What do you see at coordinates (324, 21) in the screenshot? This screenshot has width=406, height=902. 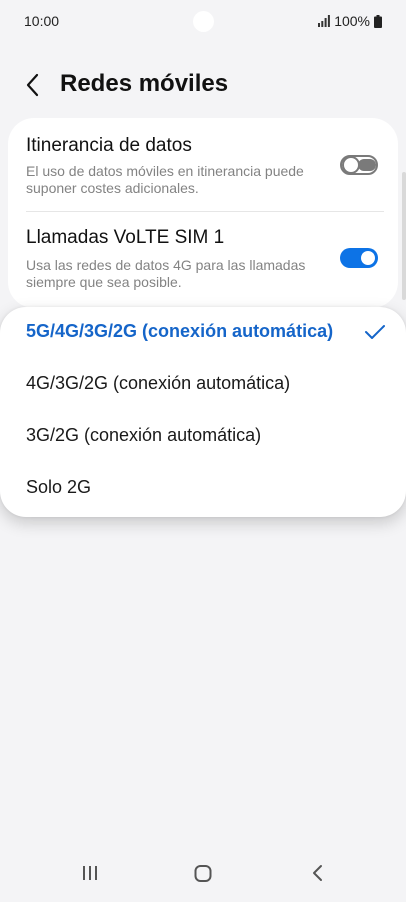 I see `signal-icon` at bounding box center [324, 21].